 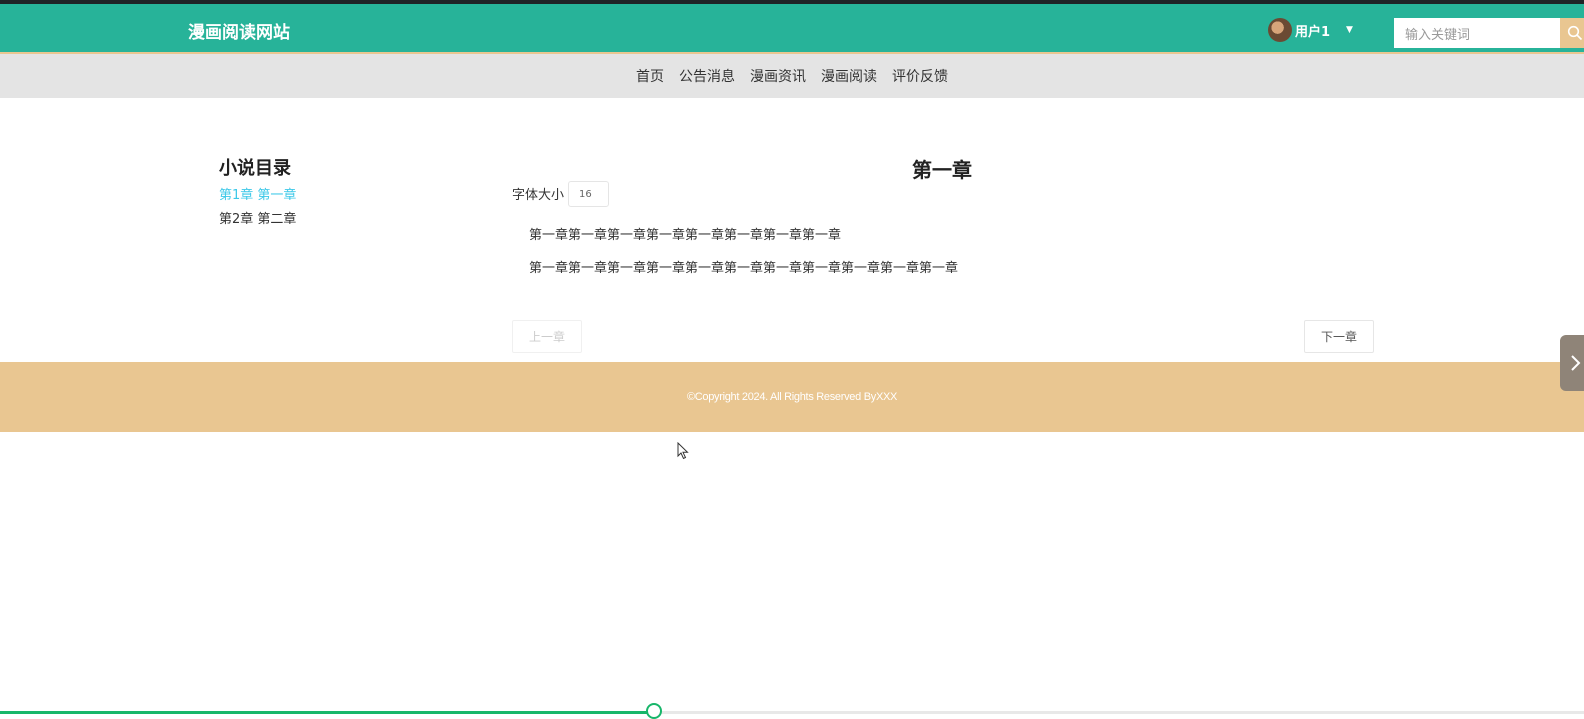 I want to click on search-icon, so click(x=1575, y=33).